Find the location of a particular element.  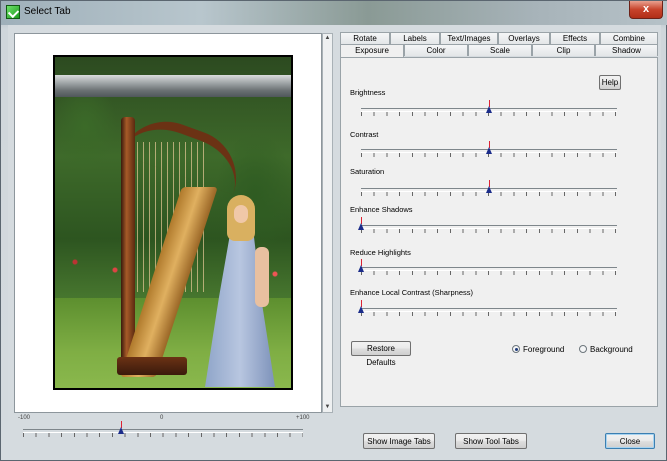

radio-unselected-icon is located at coordinates (583, 349).